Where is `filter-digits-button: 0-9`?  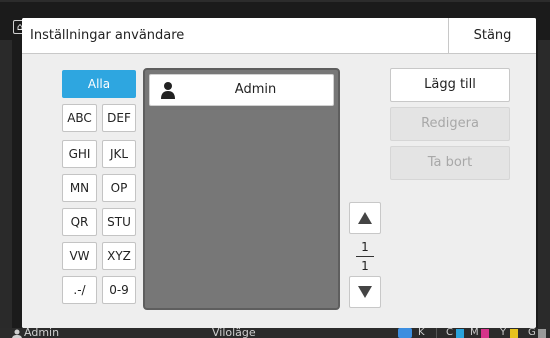
filter-digits-button: 0-9 is located at coordinates (119, 290).